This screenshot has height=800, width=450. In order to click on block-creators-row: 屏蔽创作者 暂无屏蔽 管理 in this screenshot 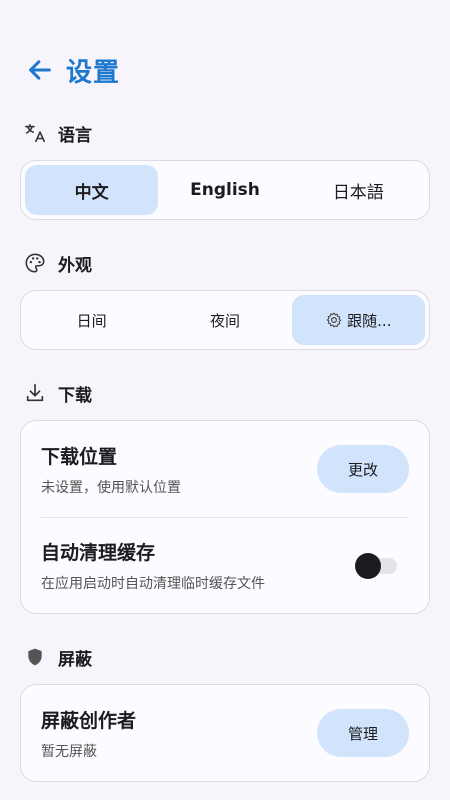, I will do `click(225, 733)`.